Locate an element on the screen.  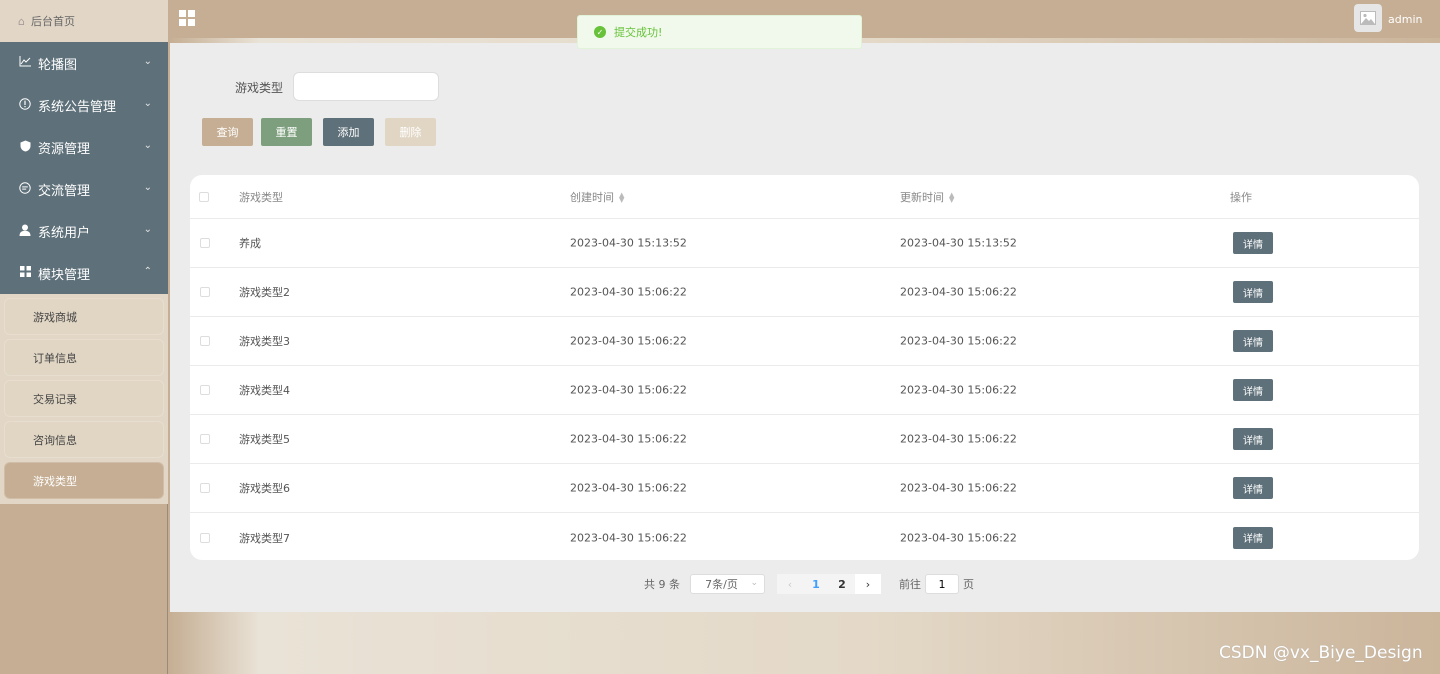
cell-type: 游戏类型3 is located at coordinates (264, 341).